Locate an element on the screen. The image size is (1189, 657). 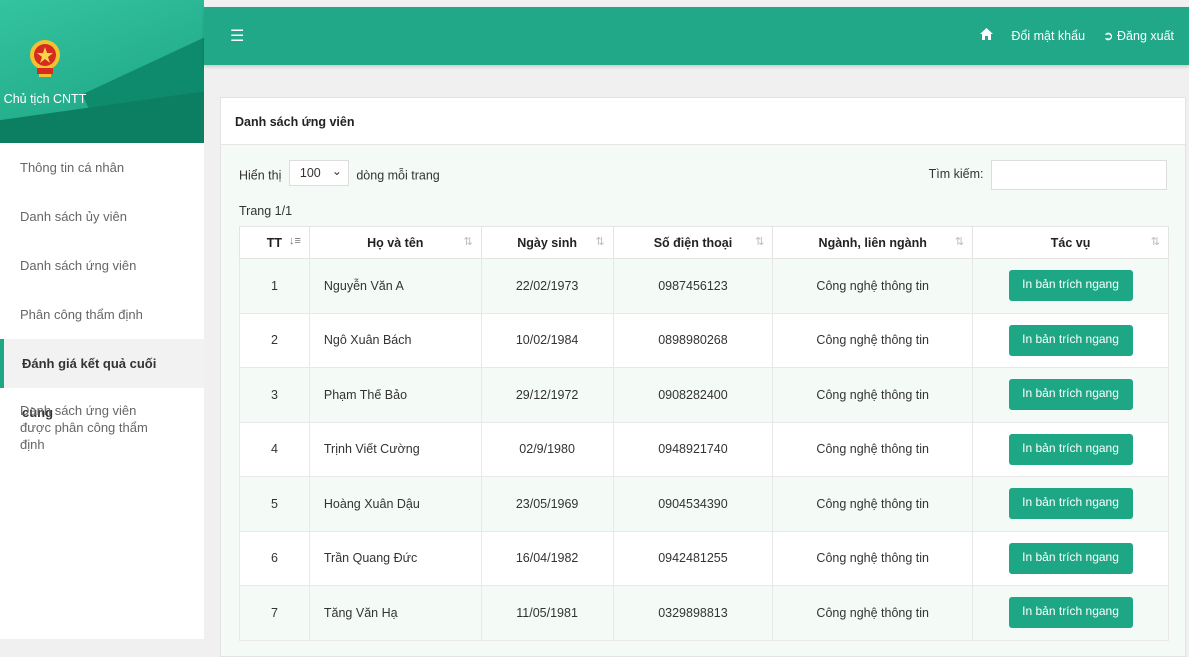
page-length-control: Hiển thị 100 ⌄ dòng mỗi trang is located at coordinates (339, 173).